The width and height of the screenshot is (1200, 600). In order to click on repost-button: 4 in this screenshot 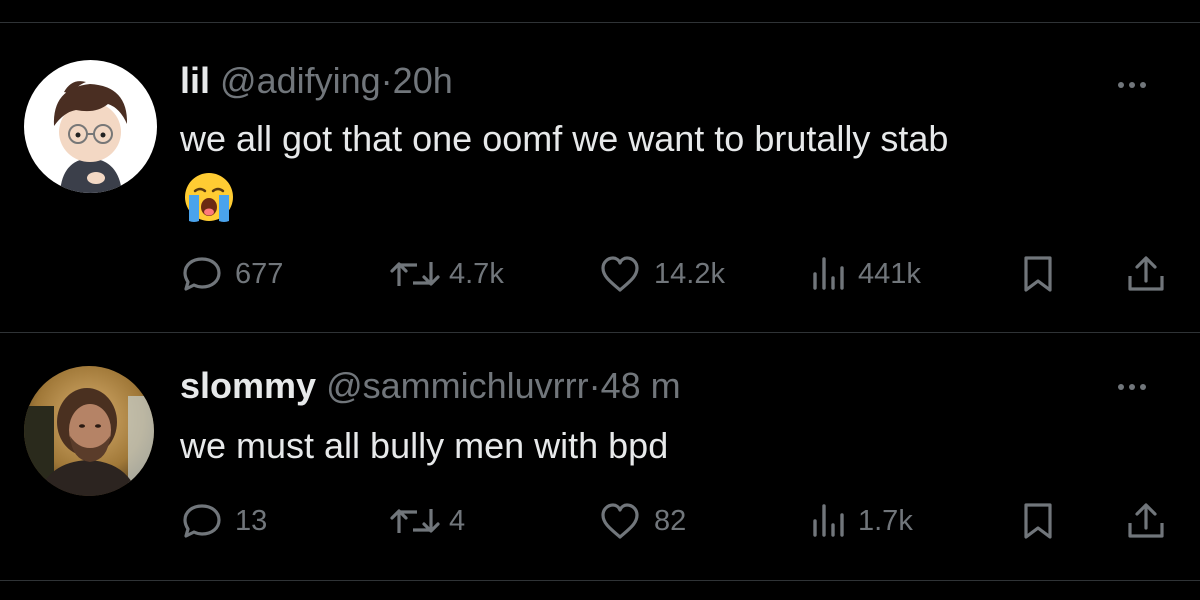, I will do `click(426, 521)`.